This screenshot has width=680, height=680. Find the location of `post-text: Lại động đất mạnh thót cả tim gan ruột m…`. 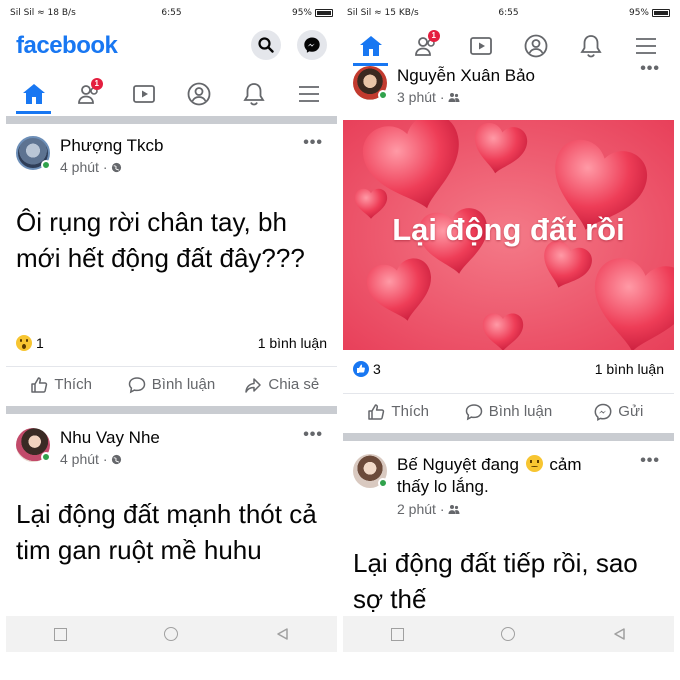

post-text: Lại động đất mạnh thót cả tim gan ruột m… is located at coordinates (166, 532).